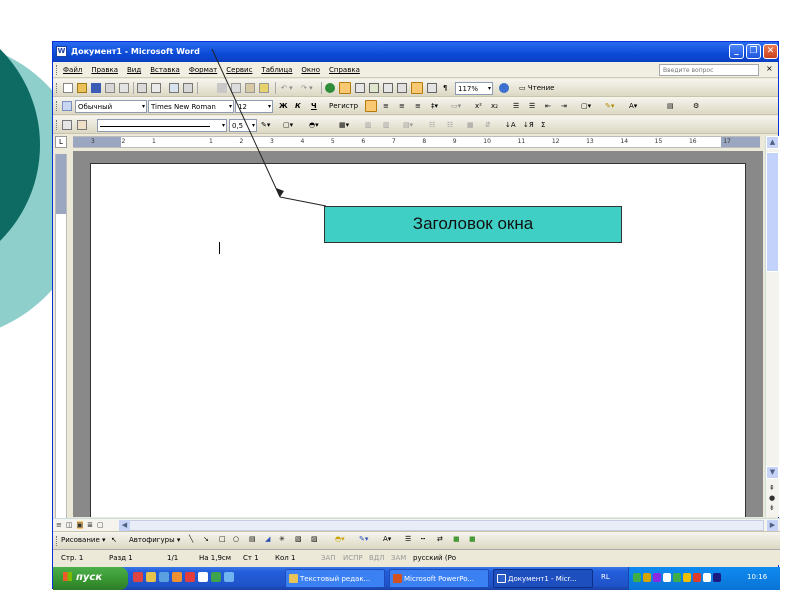 The image size is (800, 600). What do you see at coordinates (142, 88) in the screenshot?
I see `print-icon` at bounding box center [142, 88].